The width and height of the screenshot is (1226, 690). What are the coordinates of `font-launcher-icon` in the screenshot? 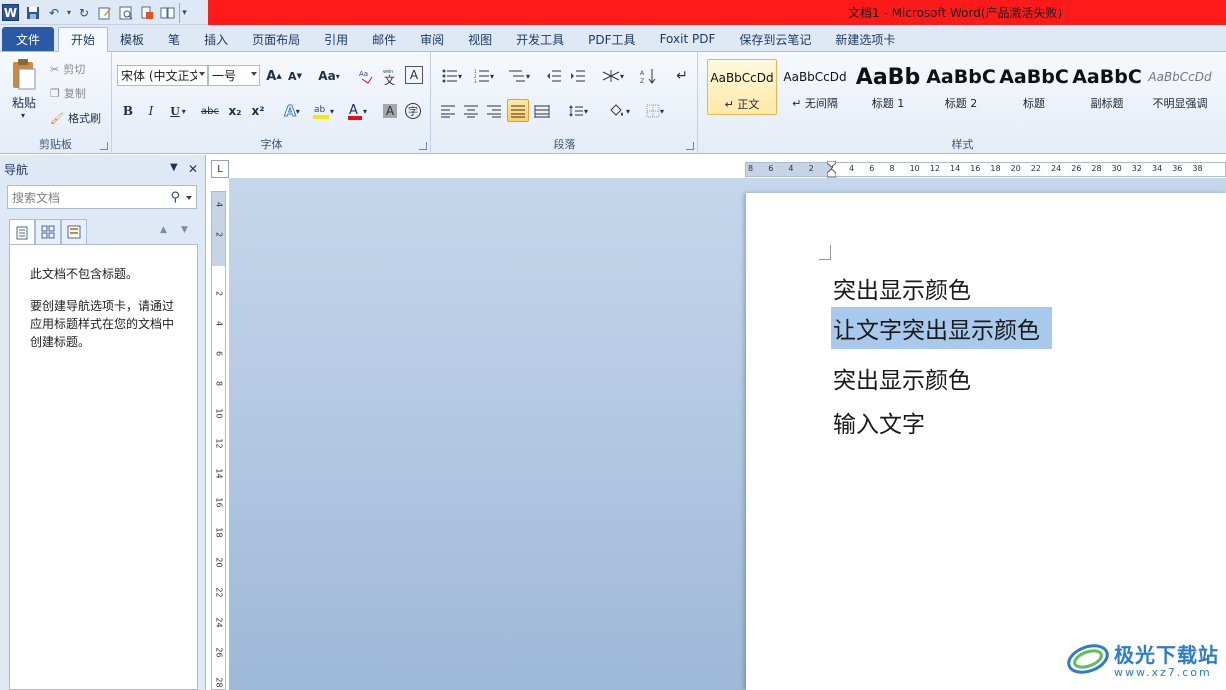 It's located at (423, 146).